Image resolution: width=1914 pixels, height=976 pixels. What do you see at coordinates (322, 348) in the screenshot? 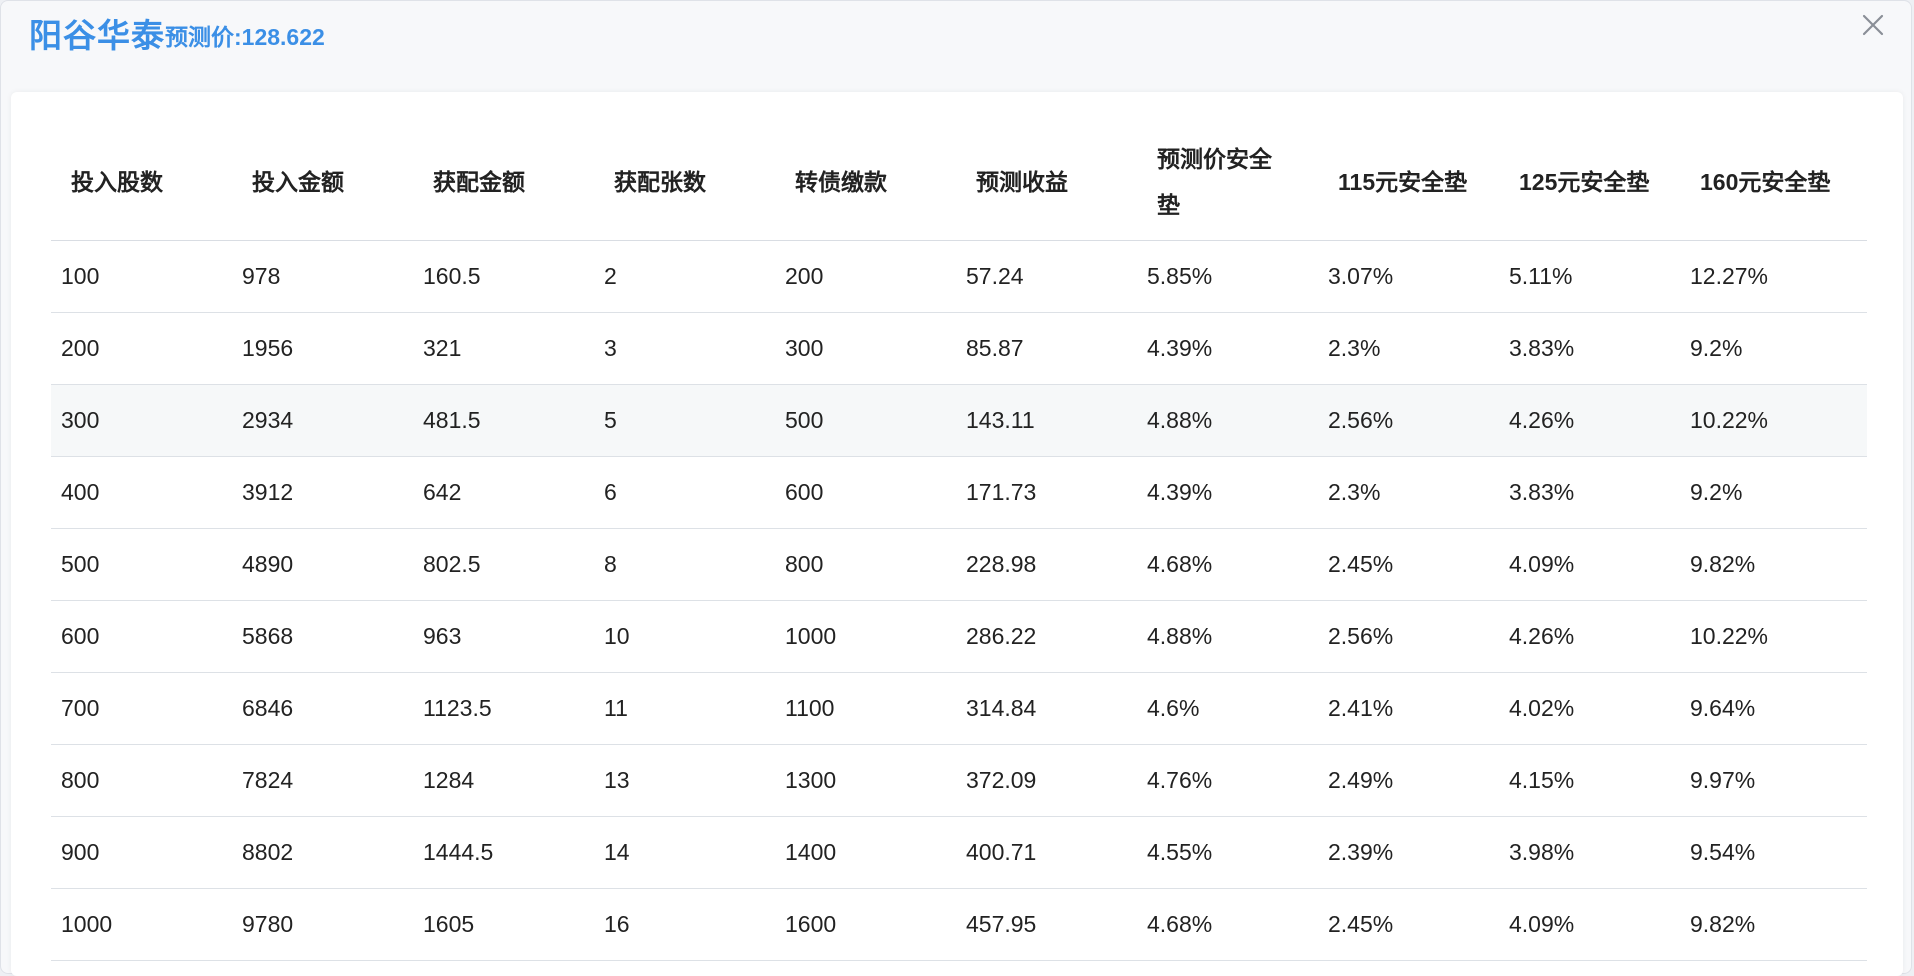
I see `table-cell: 1956` at bounding box center [322, 348].